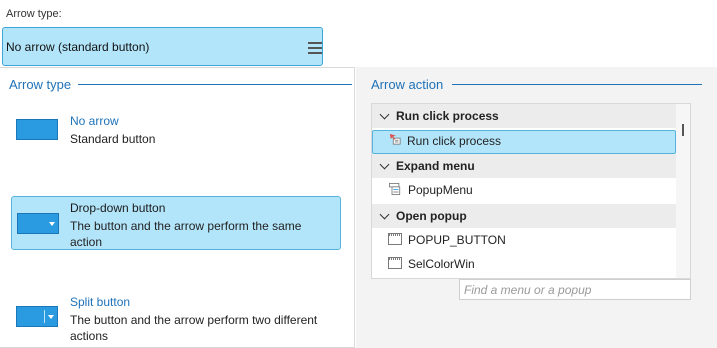 The width and height of the screenshot is (717, 348). What do you see at coordinates (315, 48) in the screenshot?
I see `hamburger-menu-icon` at bounding box center [315, 48].